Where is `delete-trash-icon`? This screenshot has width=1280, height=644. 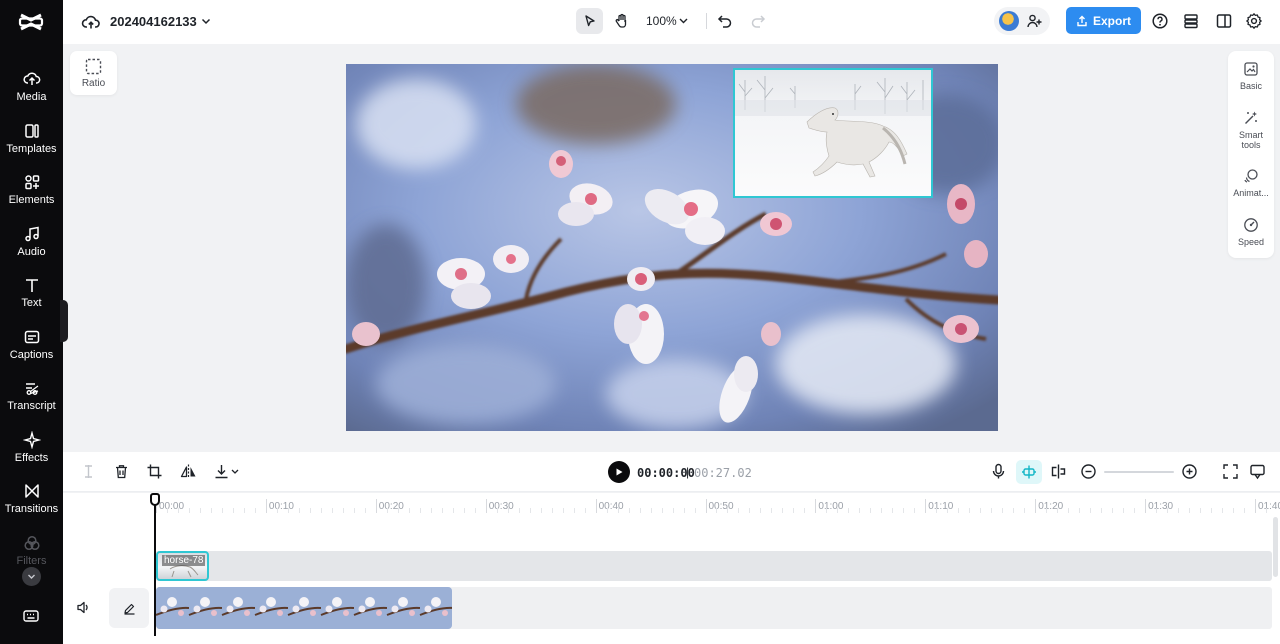
delete-trash-icon is located at coordinates (121, 471).